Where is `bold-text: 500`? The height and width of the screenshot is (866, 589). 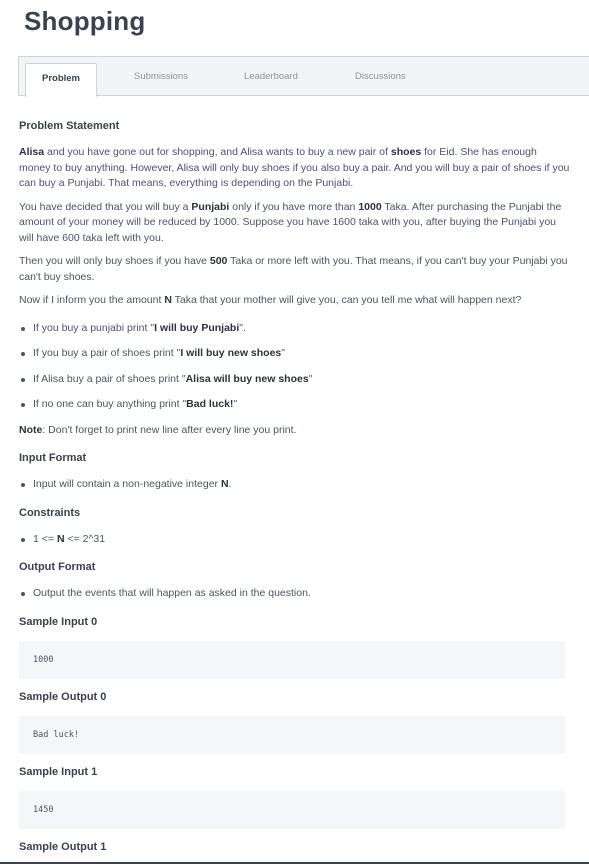 bold-text: 500 is located at coordinates (218, 261).